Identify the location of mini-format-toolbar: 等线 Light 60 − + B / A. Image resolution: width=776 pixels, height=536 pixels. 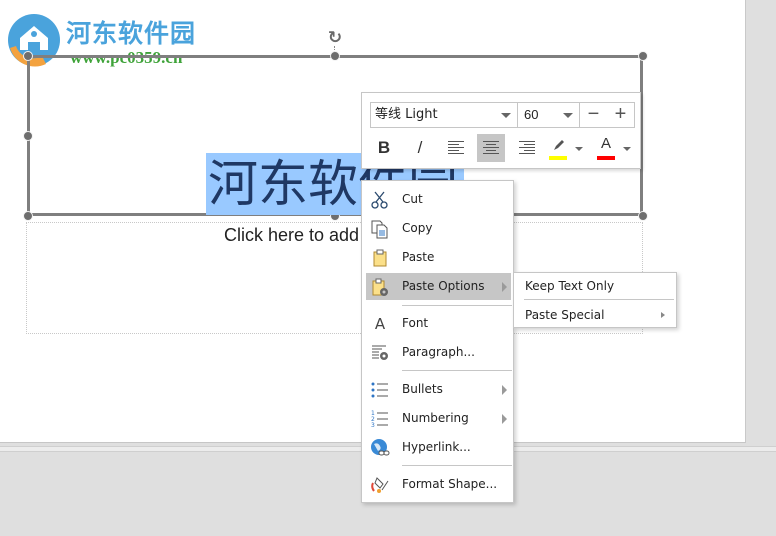
(501, 130).